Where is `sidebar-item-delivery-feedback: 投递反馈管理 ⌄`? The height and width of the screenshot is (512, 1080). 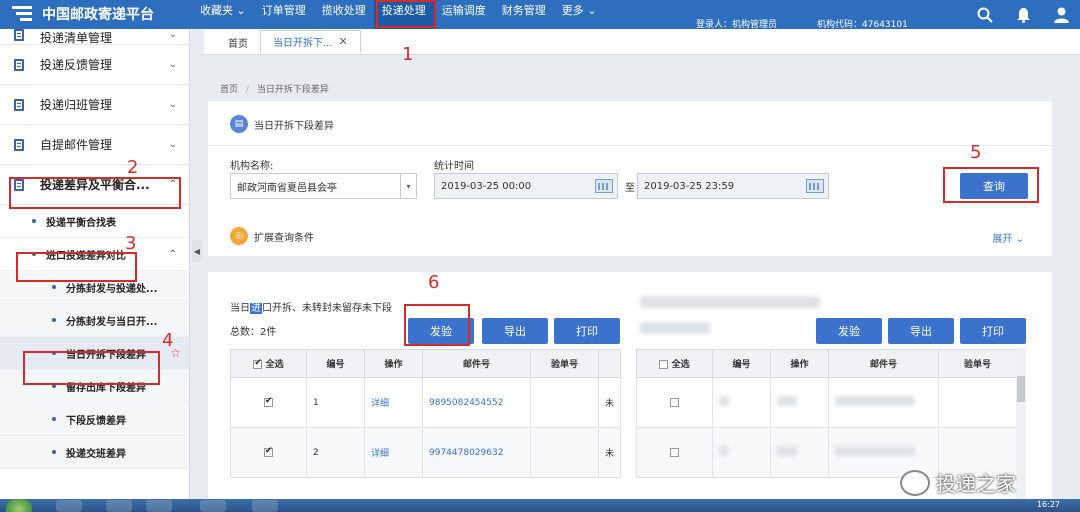
sidebar-item-delivery-feedback: 投递反馈管理 ⌄ is located at coordinates (94, 65).